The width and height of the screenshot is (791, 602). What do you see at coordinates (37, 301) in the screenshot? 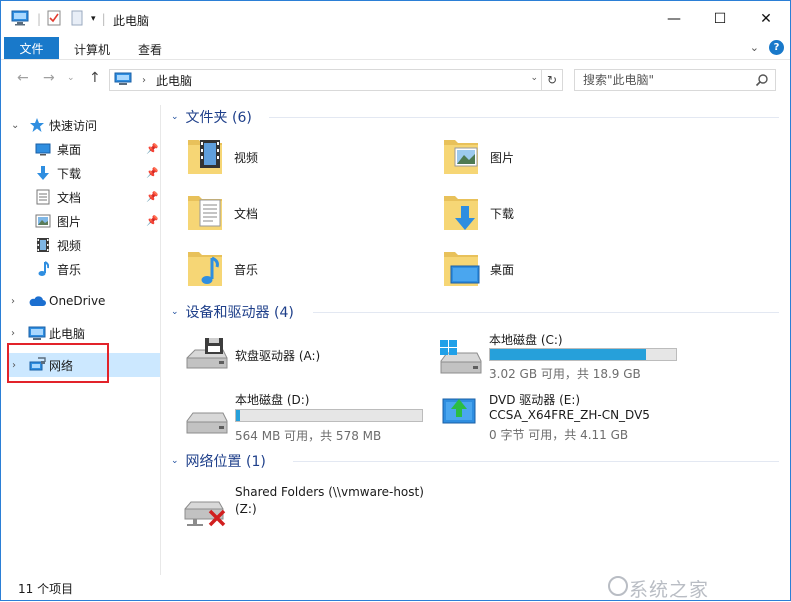
I see `cloud-icon` at bounding box center [37, 301].